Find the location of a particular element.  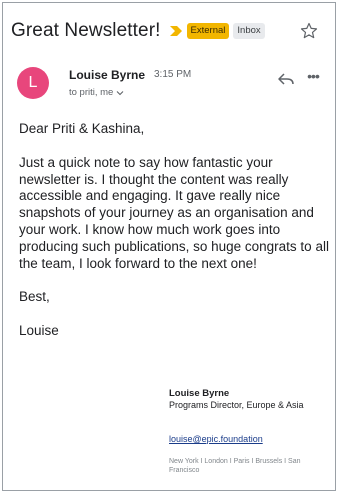

email-subject: Great Newsletter! is located at coordinates (86, 30).